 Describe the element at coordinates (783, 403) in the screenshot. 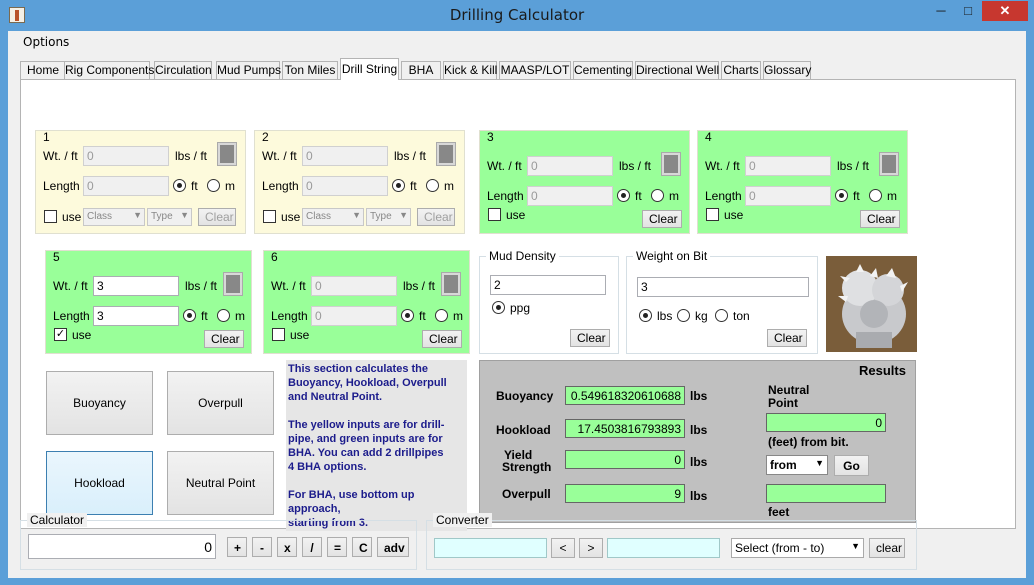

I see `neutral-point-label-2: Point` at that location.